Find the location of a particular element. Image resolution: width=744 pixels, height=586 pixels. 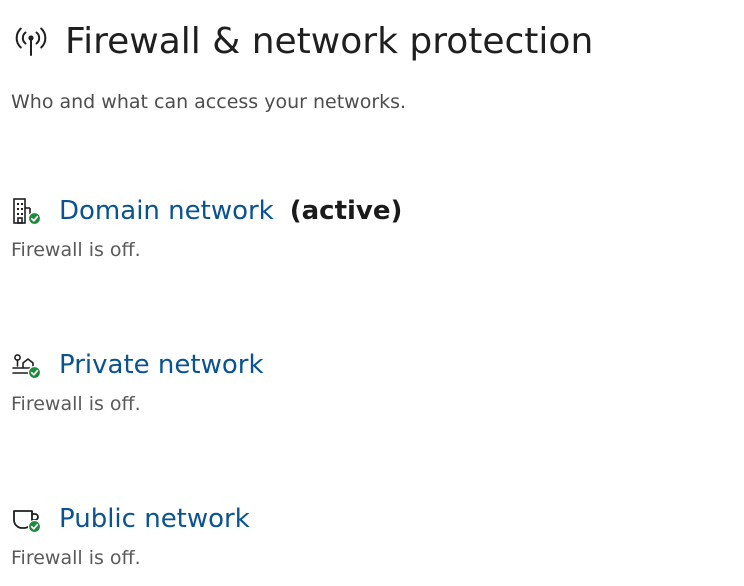

public-network-section: Public network Firewall is off. is located at coordinates (371, 535).